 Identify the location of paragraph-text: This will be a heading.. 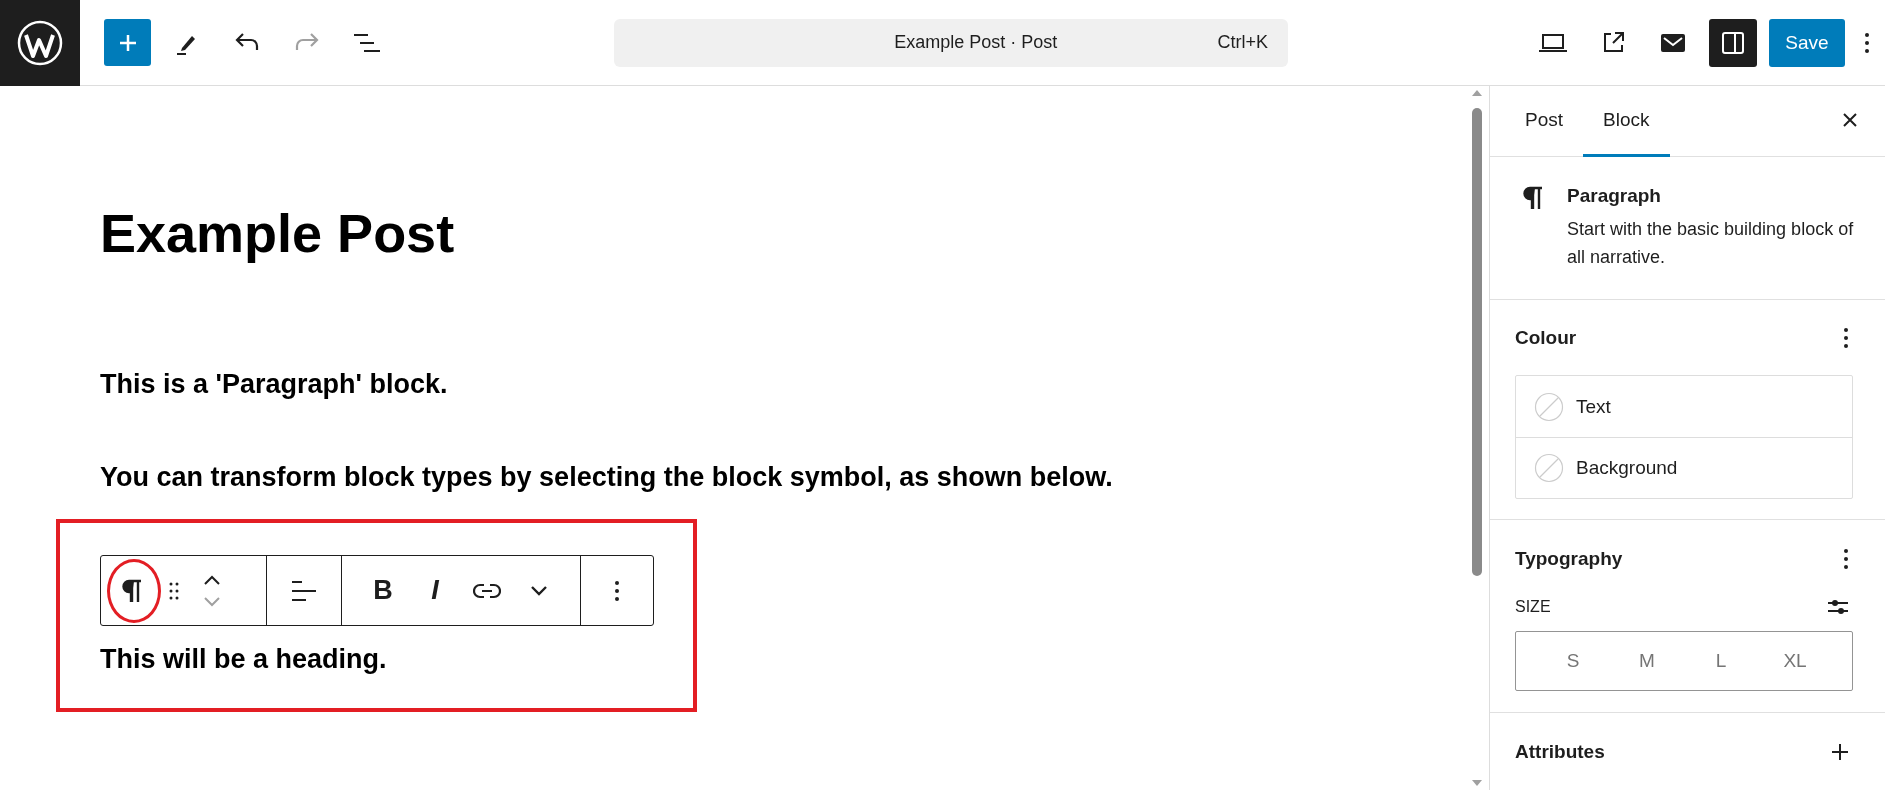
(396, 659).